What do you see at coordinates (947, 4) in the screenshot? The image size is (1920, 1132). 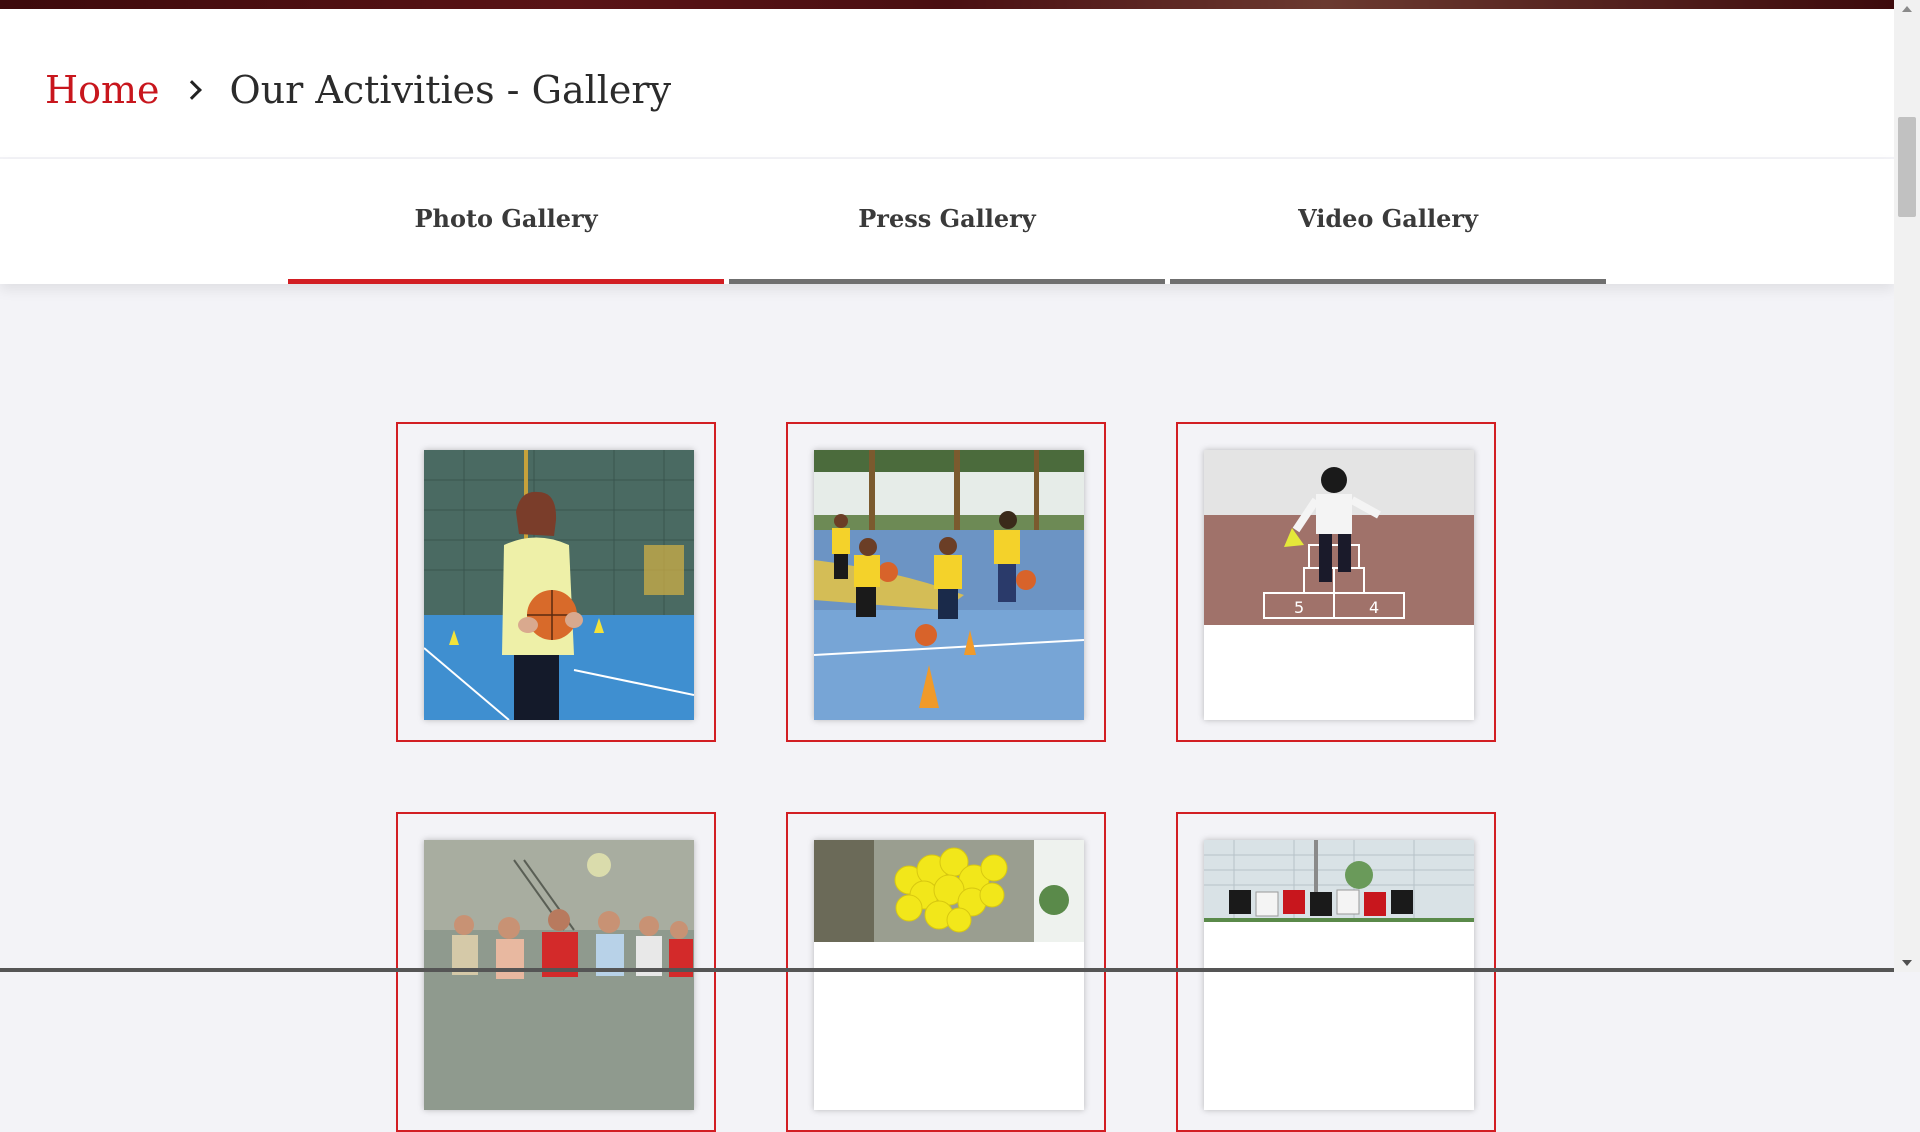 I see `header-banner-strip` at bounding box center [947, 4].